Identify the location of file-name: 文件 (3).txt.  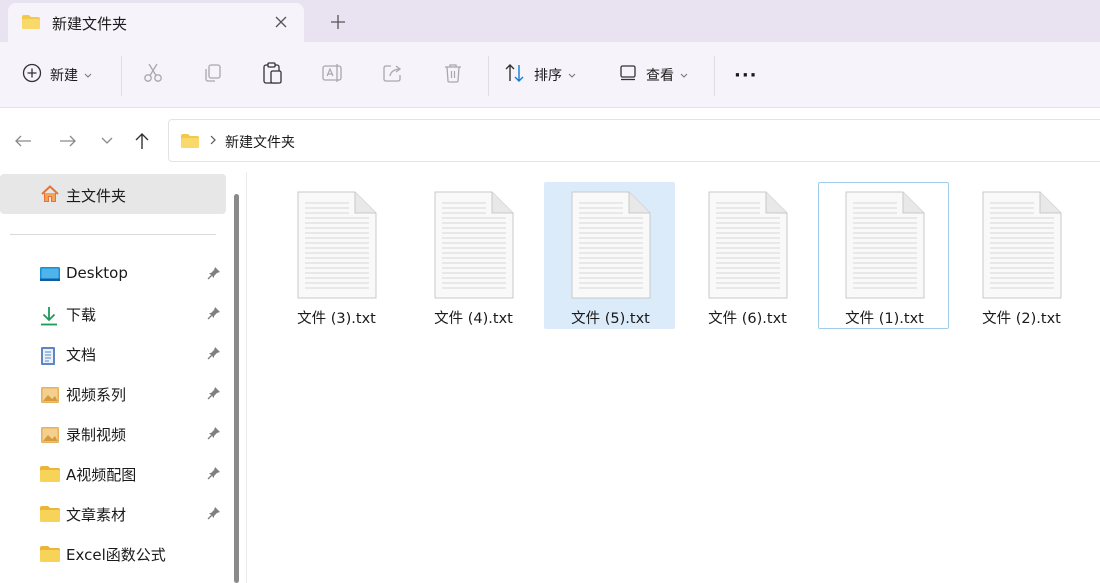
(336, 319).